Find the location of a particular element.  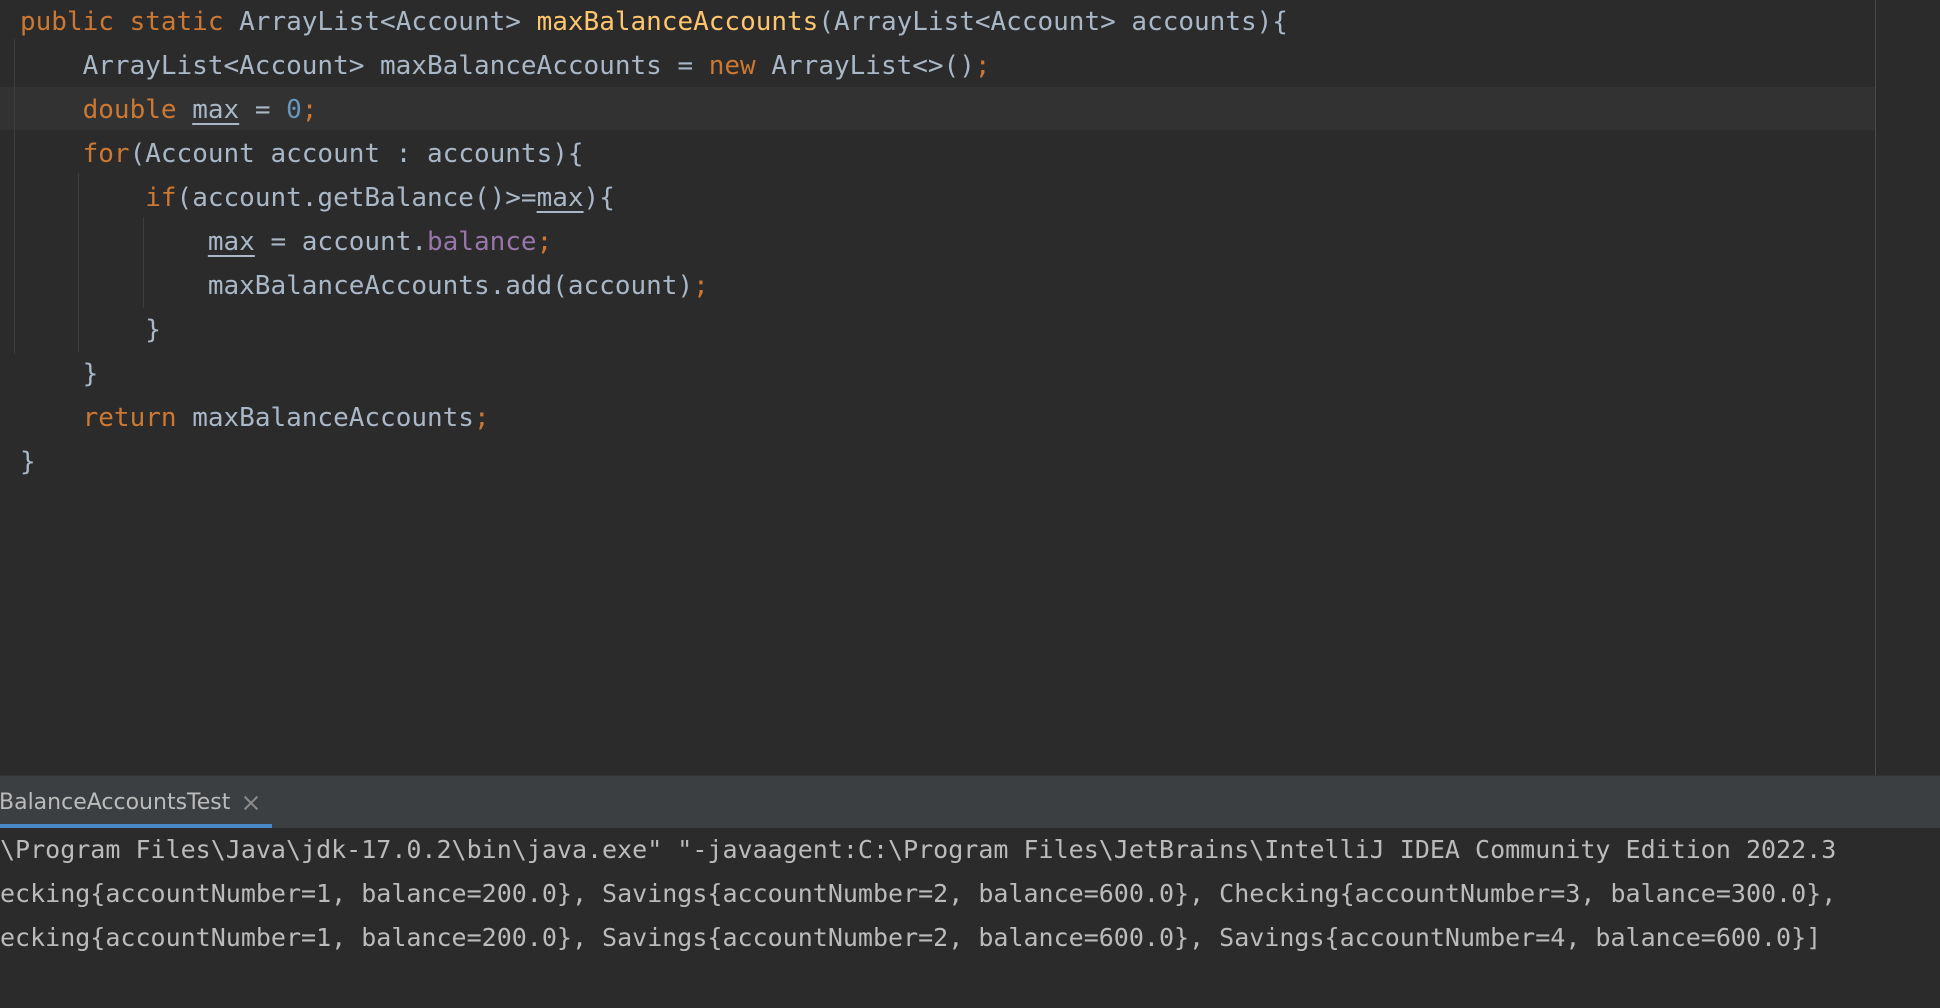

right-margin-guide is located at coordinates (1875, 387).